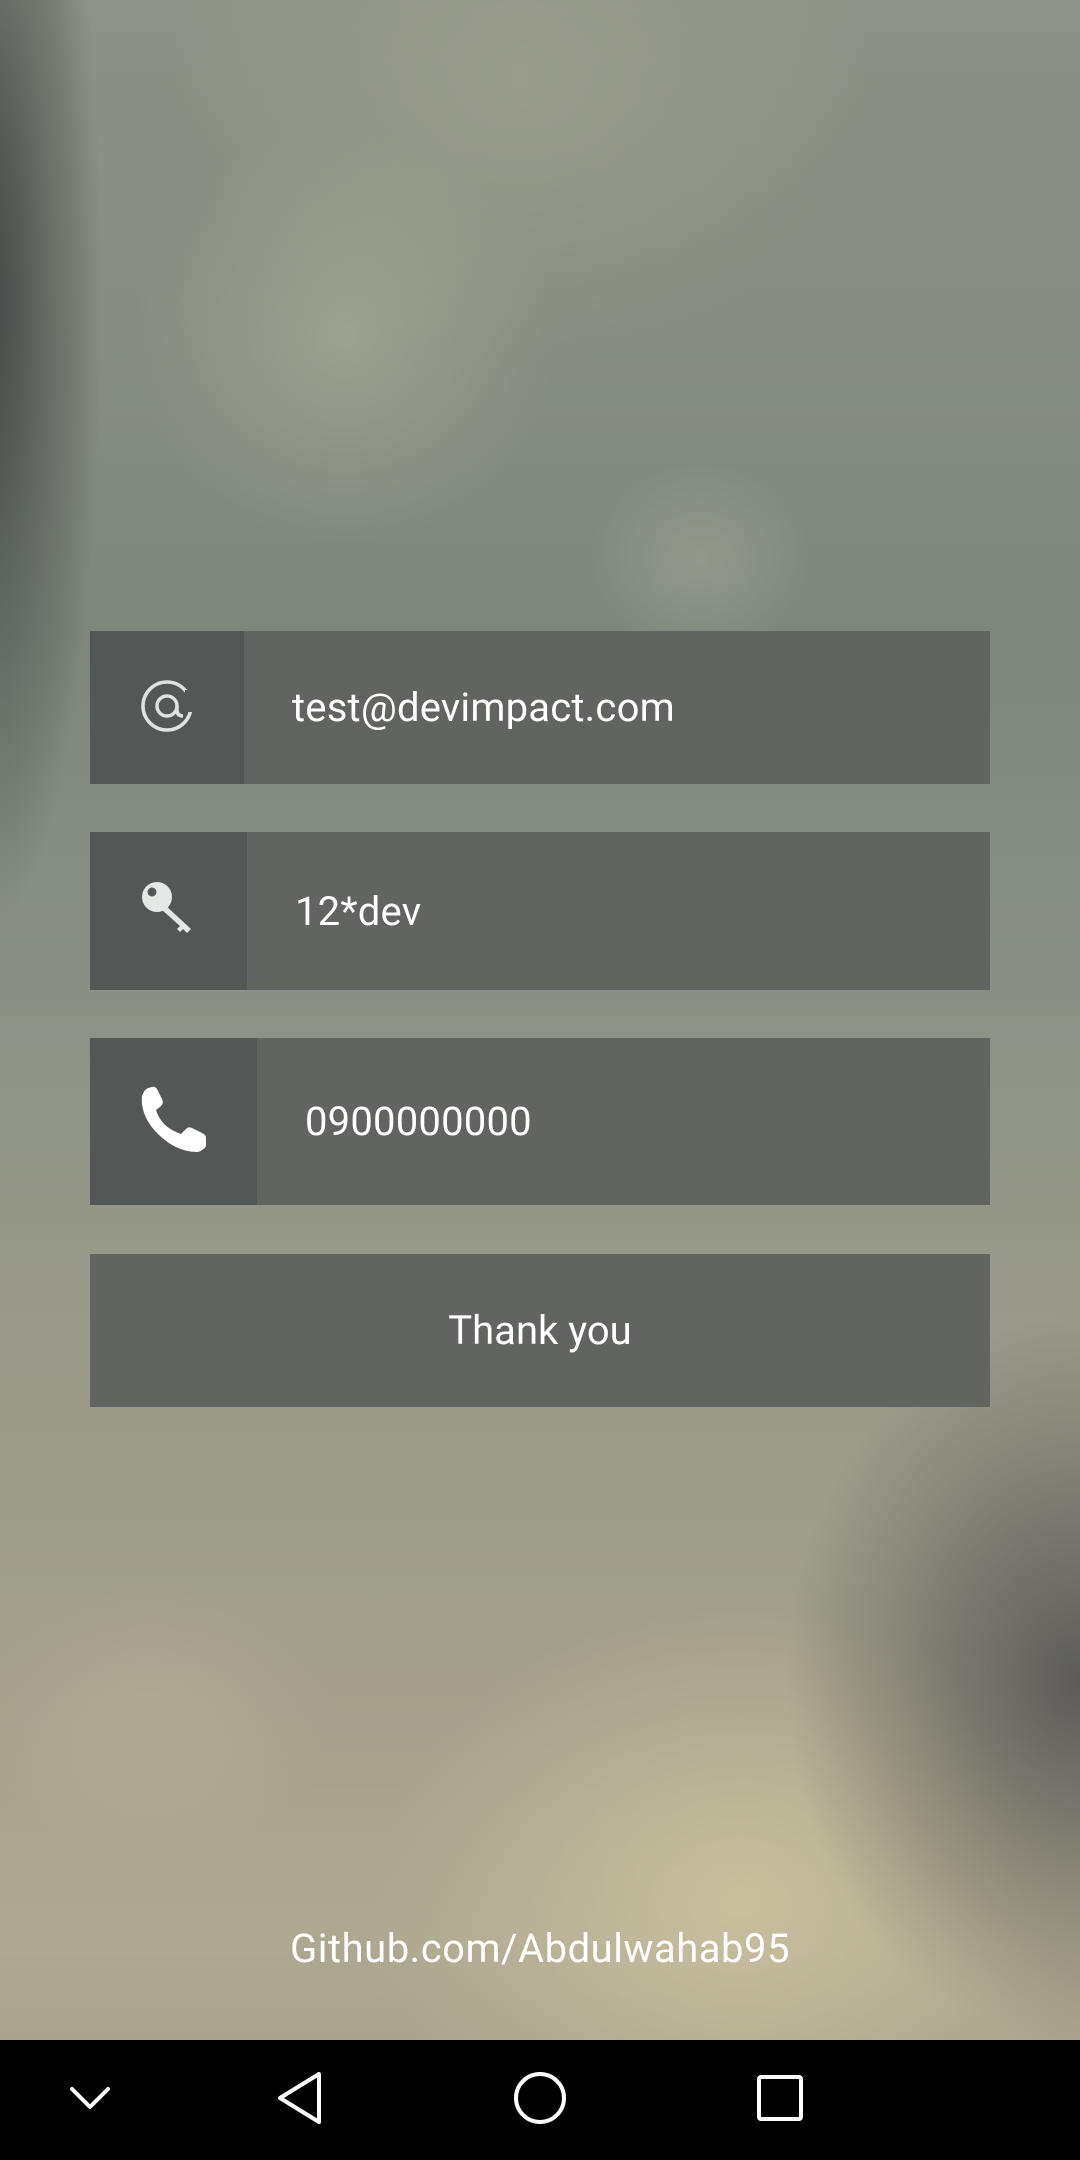  I want to click on email-icon-cell, so click(167, 707).